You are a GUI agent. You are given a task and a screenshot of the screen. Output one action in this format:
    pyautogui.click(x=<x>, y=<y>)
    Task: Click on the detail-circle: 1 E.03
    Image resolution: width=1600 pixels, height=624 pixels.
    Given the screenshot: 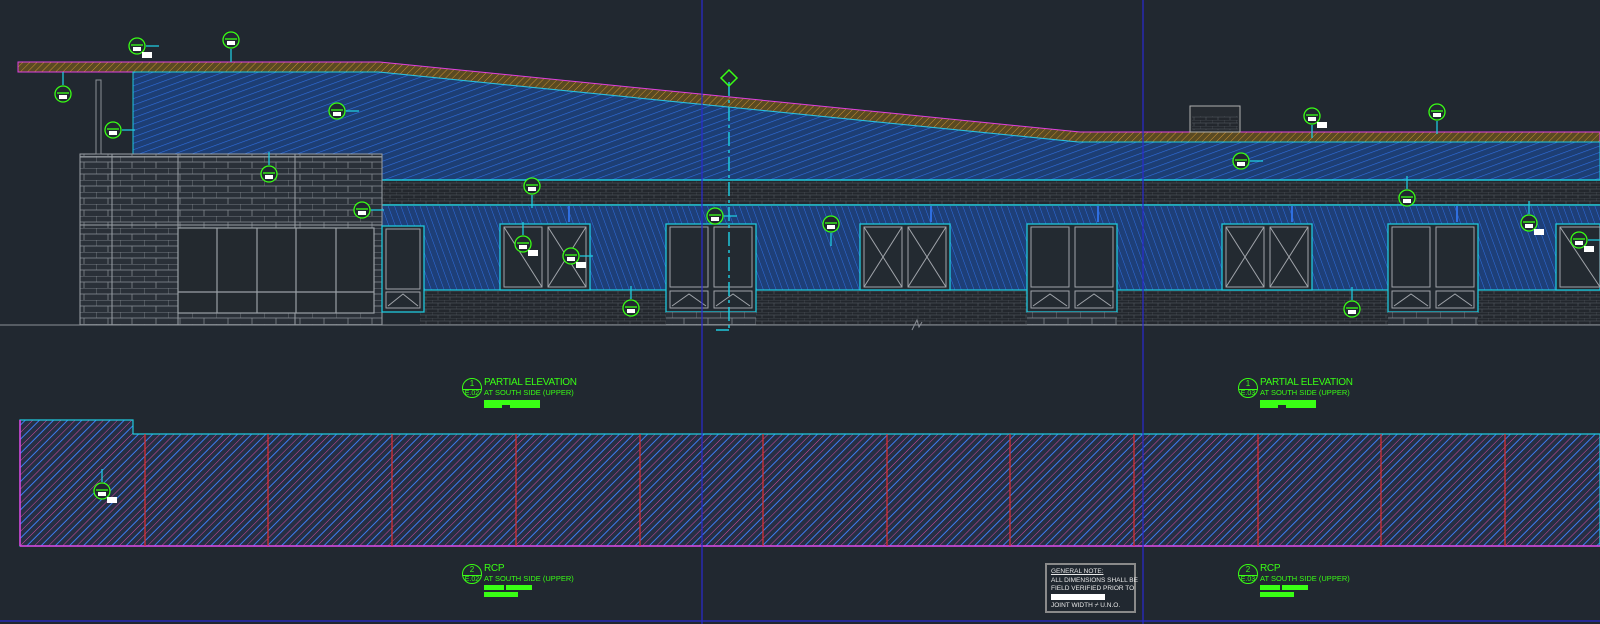 What is the action you would take?
    pyautogui.click(x=1248, y=388)
    